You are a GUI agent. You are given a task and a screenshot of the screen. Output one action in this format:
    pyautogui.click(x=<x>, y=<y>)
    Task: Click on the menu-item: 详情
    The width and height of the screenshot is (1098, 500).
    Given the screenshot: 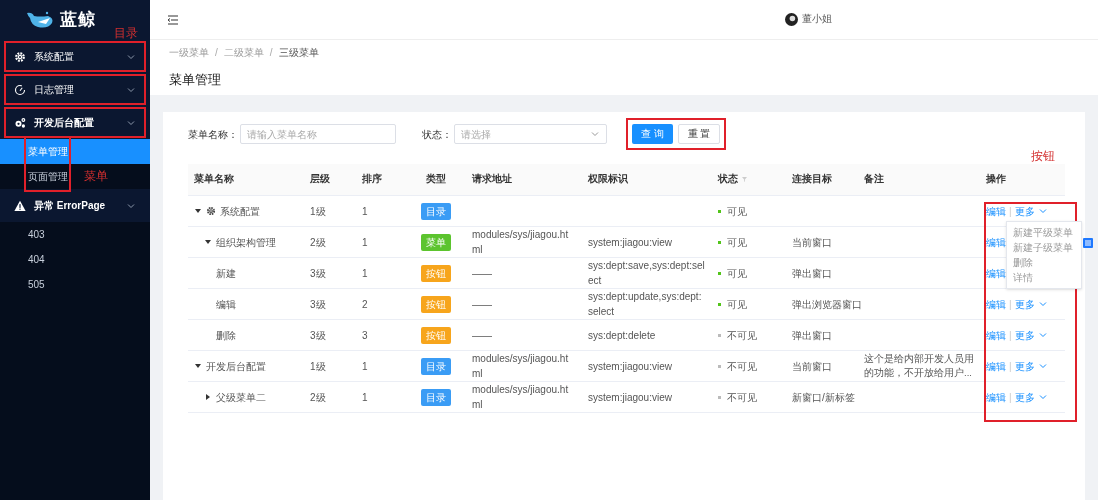 What is the action you would take?
    pyautogui.click(x=1044, y=277)
    